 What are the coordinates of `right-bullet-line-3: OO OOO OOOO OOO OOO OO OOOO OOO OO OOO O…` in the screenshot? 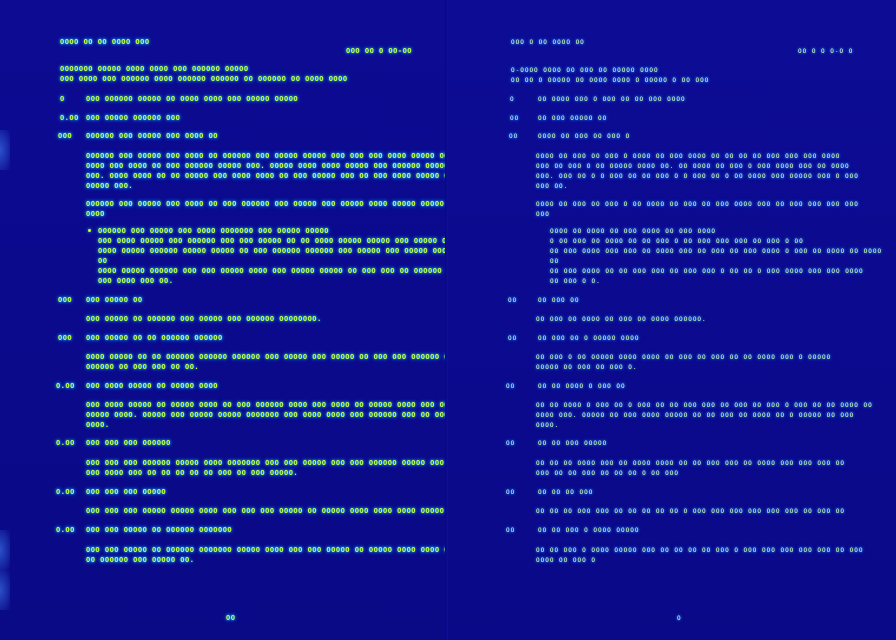 It's located at (716, 251).